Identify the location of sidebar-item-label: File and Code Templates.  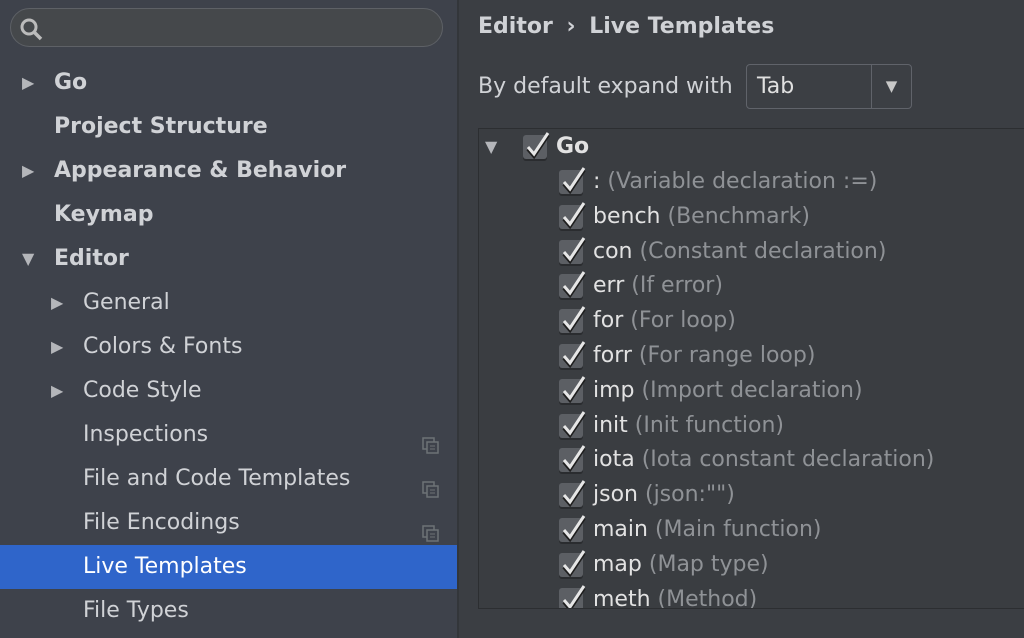
(217, 478).